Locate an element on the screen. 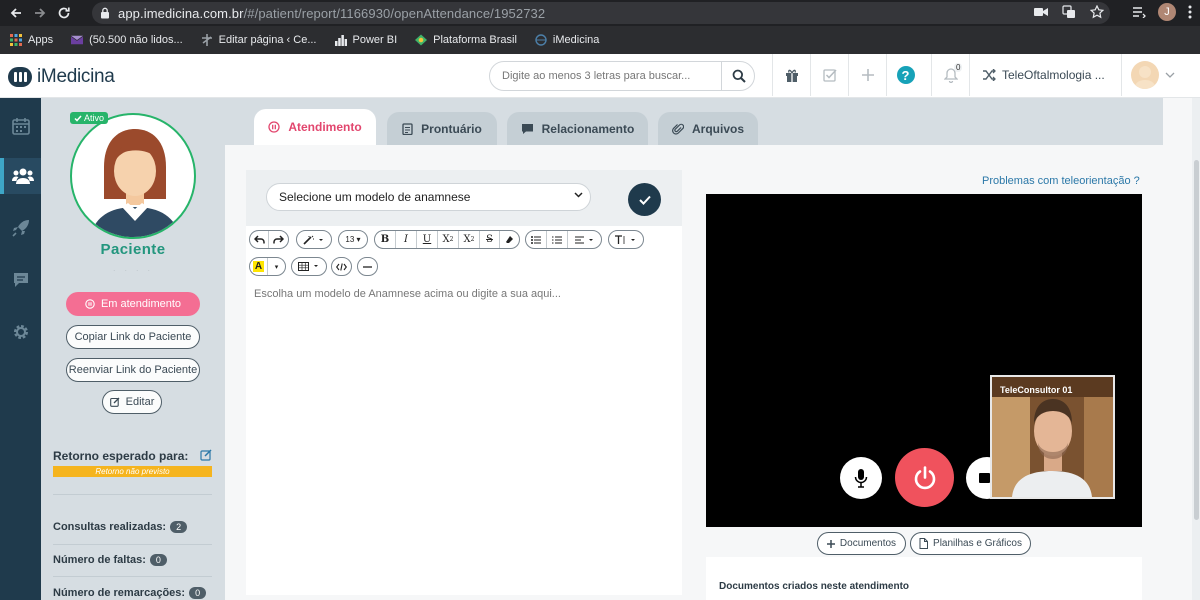 The height and width of the screenshot is (600, 1200). gift-icon is located at coordinates (791, 75).